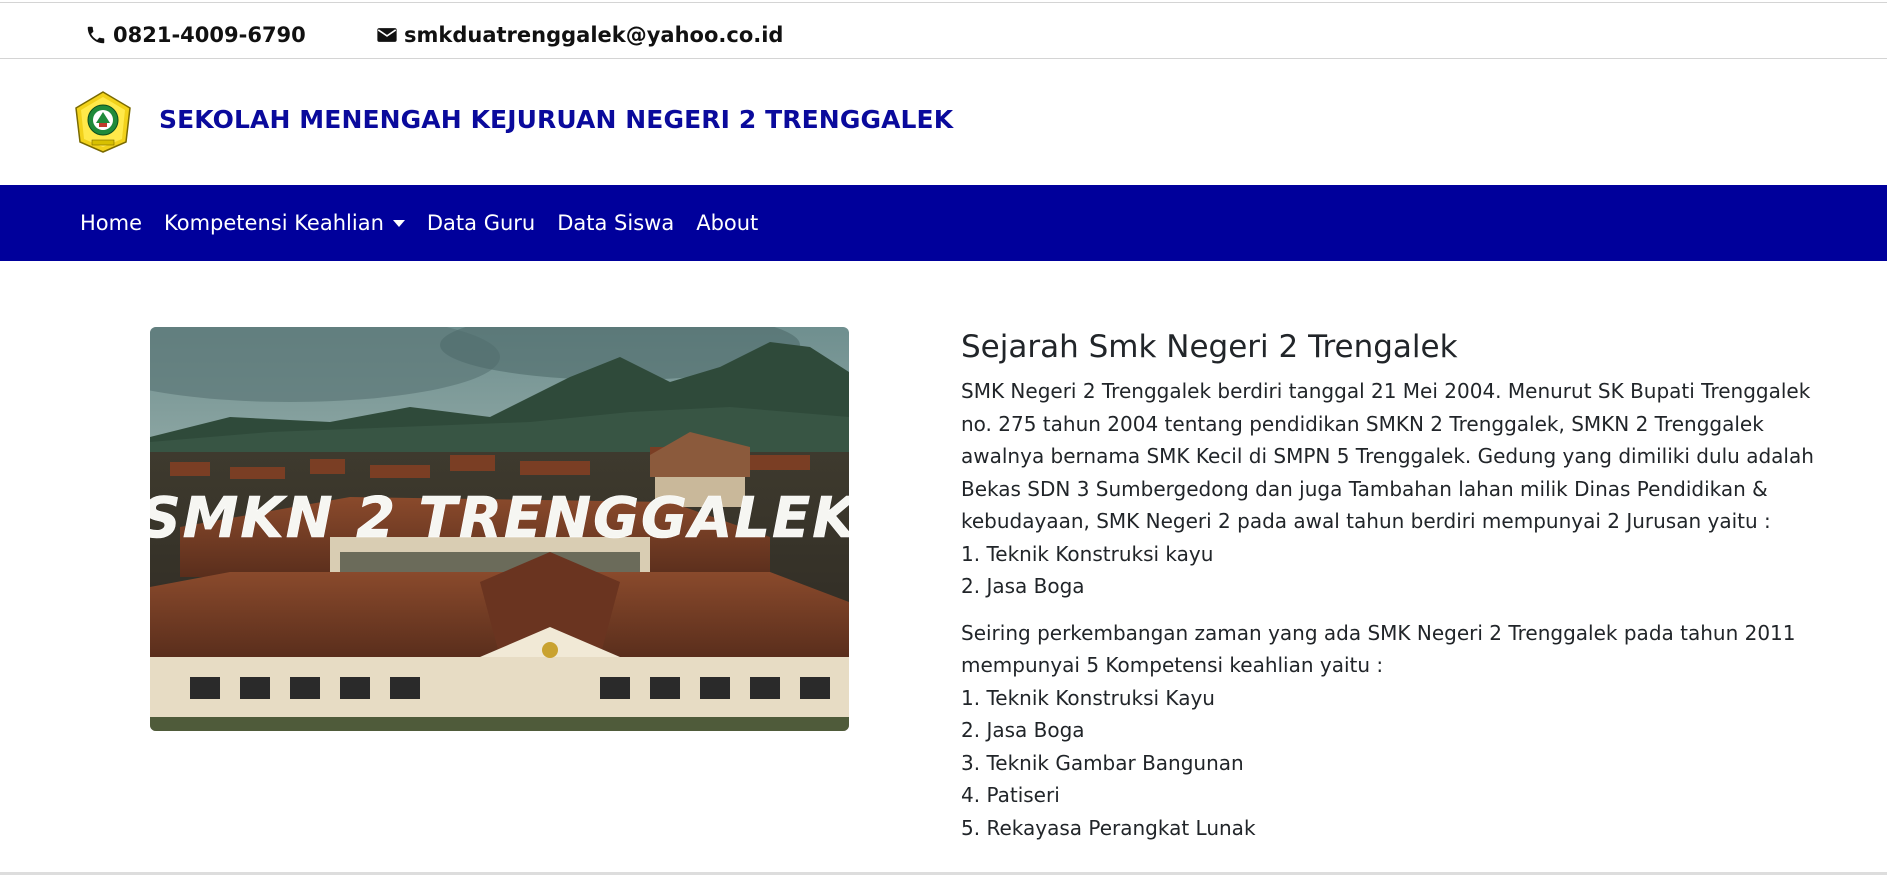 This screenshot has height=875, width=1887. What do you see at coordinates (209, 35) in the screenshot?
I see `phone-number: 0821-4009-6790` at bounding box center [209, 35].